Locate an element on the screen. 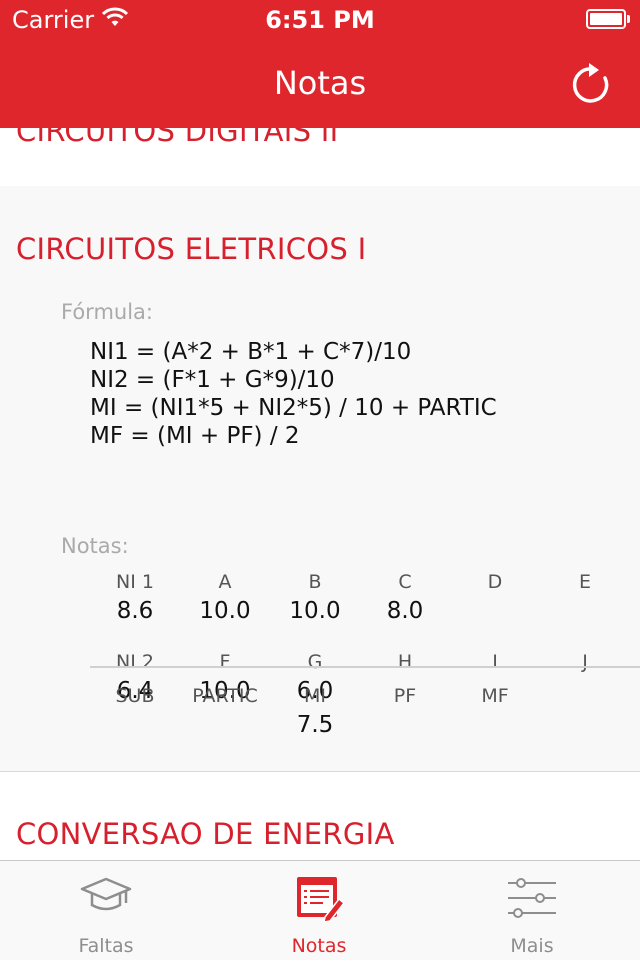 The image size is (640, 961). grade-cell-b: B 10.0 is located at coordinates (315, 598).